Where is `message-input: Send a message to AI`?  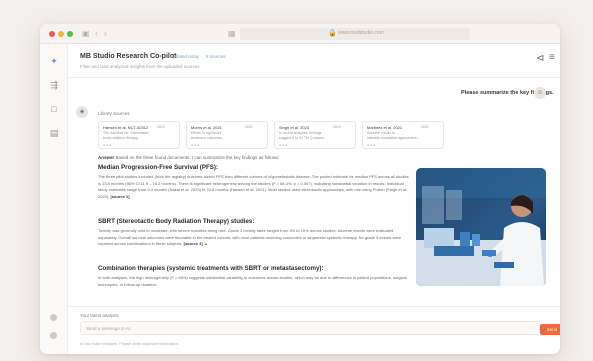 message-input: Send a message to AI is located at coordinates (310, 328).